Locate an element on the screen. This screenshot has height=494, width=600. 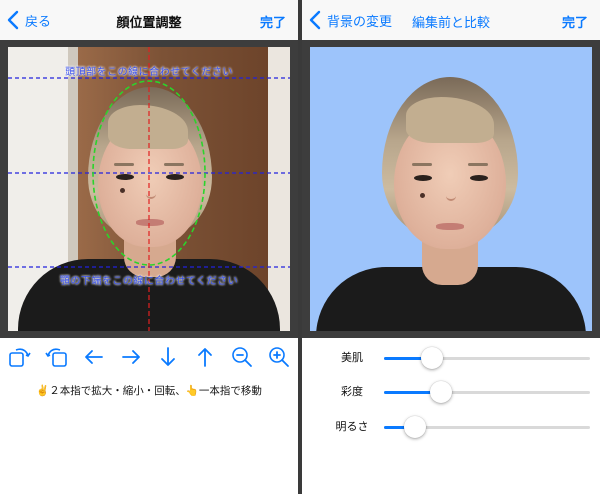
zoom-out-button is located at coordinates (242, 357).